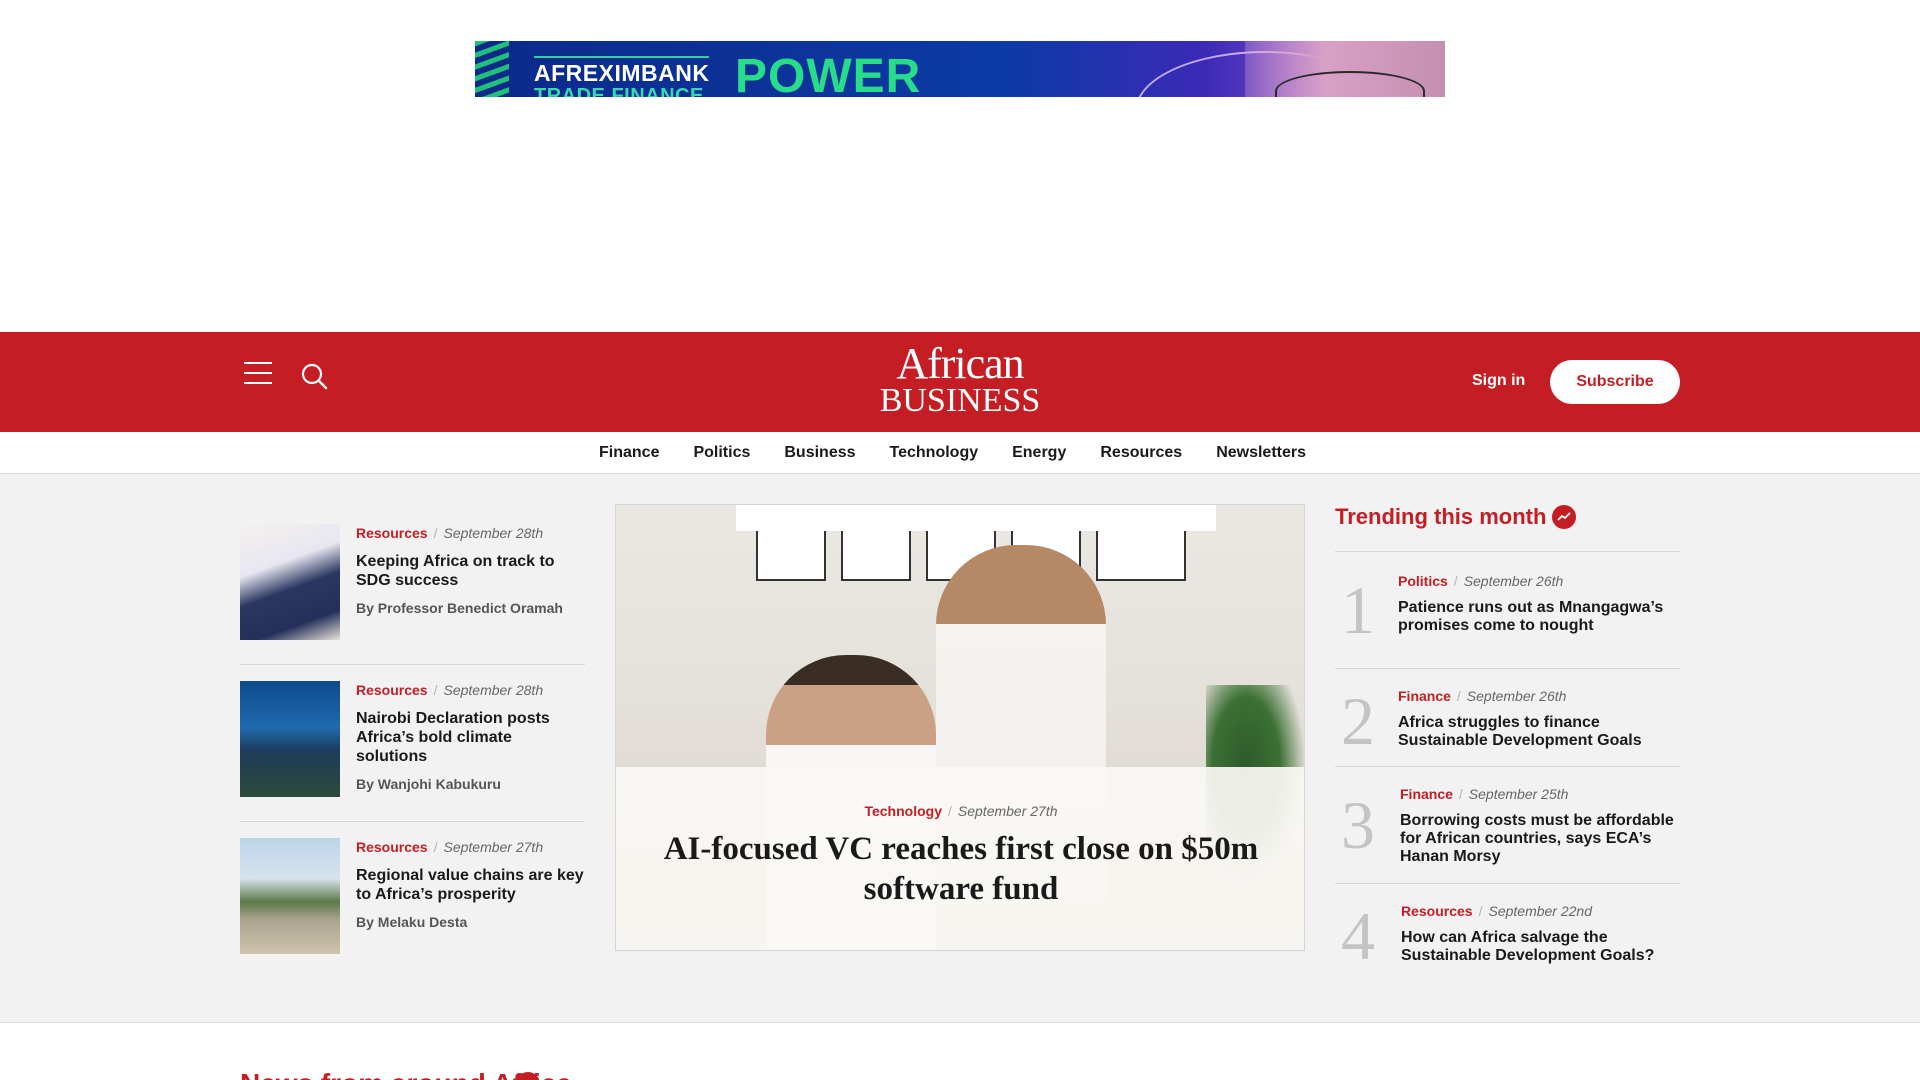 The height and width of the screenshot is (1080, 1920). What do you see at coordinates (1358, 936) in the screenshot?
I see `trending-rank: 4` at bounding box center [1358, 936].